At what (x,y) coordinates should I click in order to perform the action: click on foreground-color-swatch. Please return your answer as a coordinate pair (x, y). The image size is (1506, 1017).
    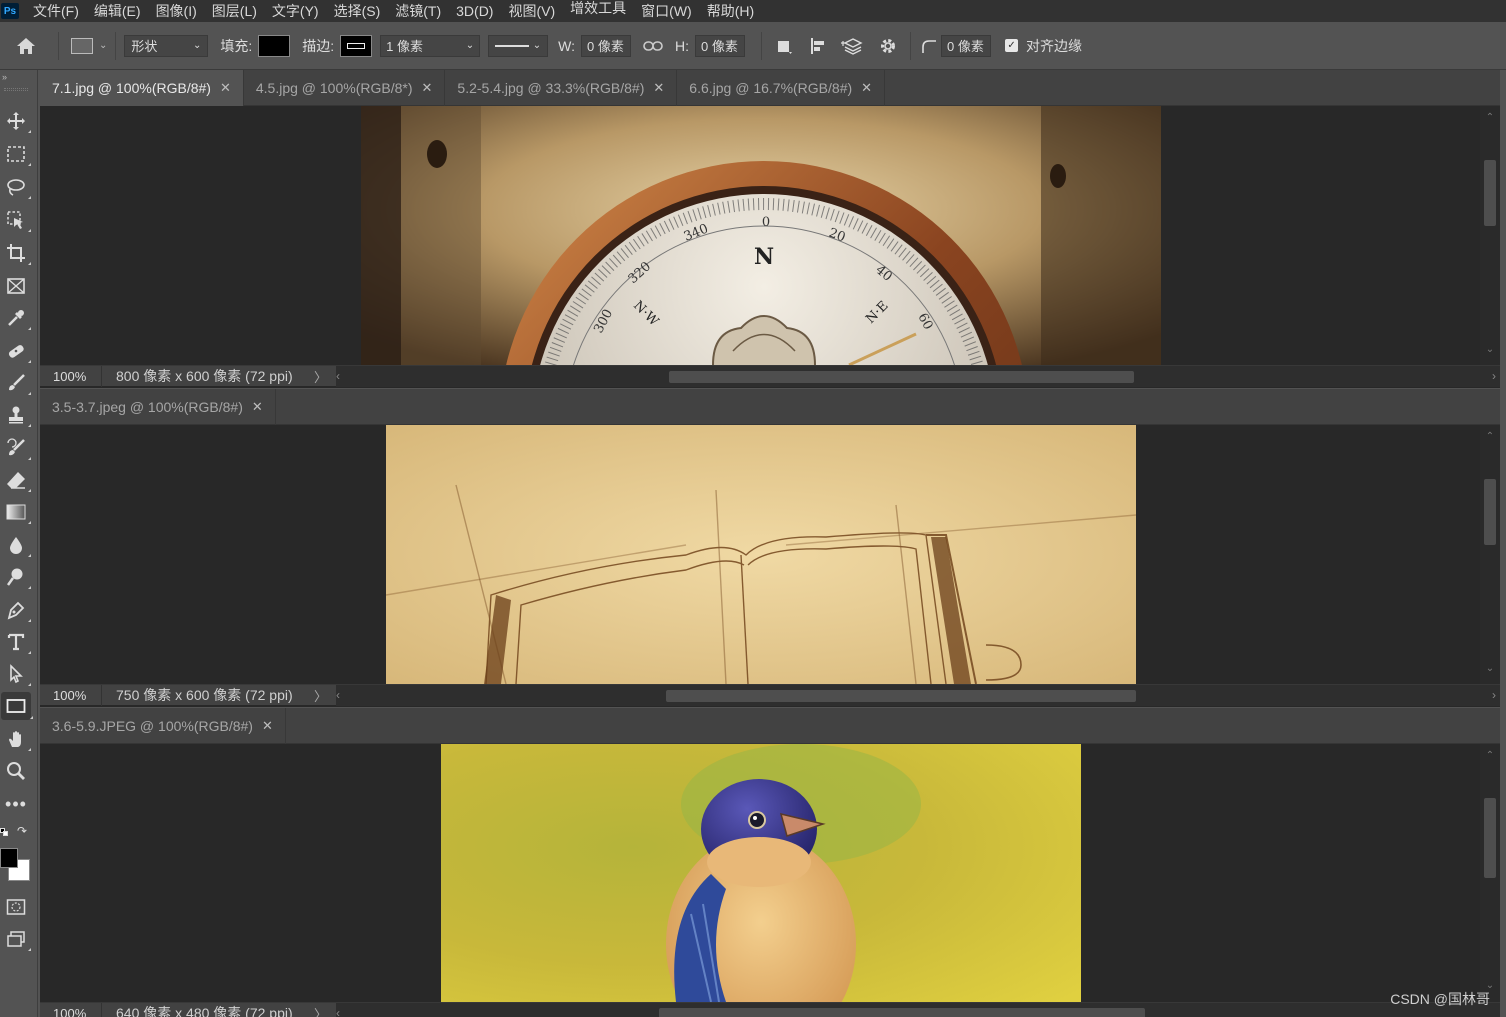
    Looking at the image, I should click on (9, 858).